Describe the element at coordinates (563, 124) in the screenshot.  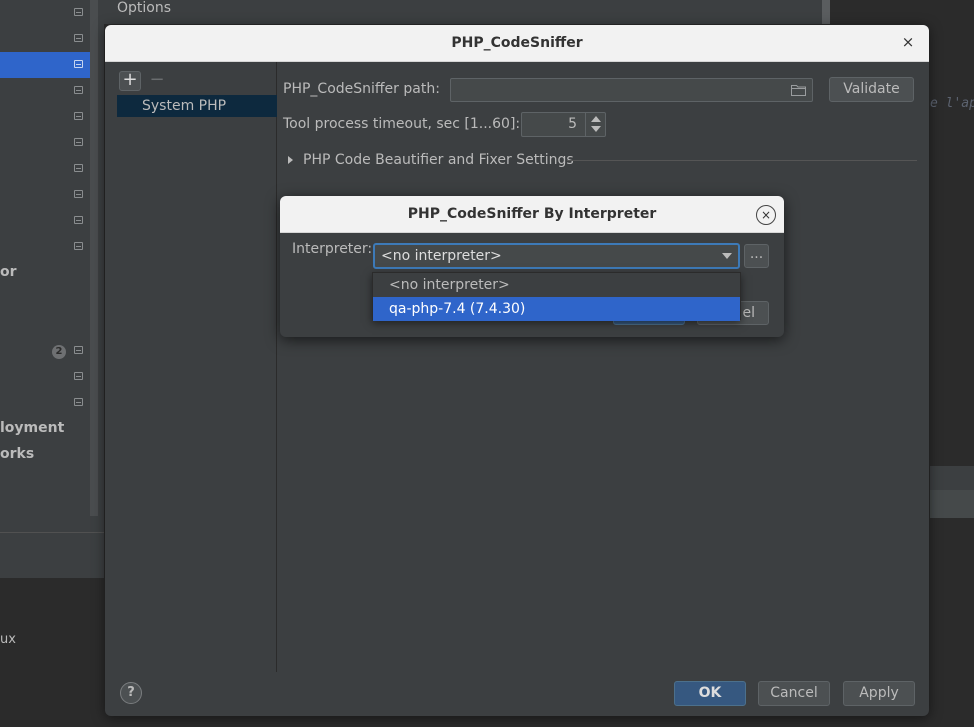
I see `timeout-spinner-input: 5` at that location.